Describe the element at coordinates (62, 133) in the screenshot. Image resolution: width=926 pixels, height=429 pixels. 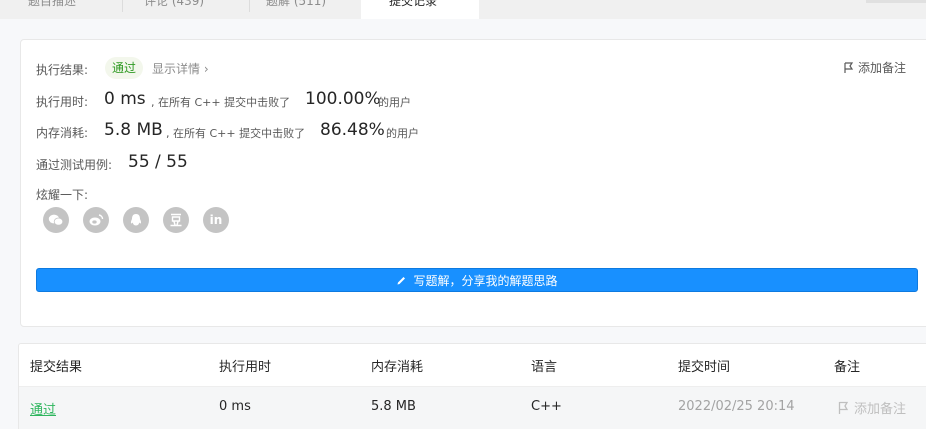
I see `memory-label: 内存消耗:` at that location.